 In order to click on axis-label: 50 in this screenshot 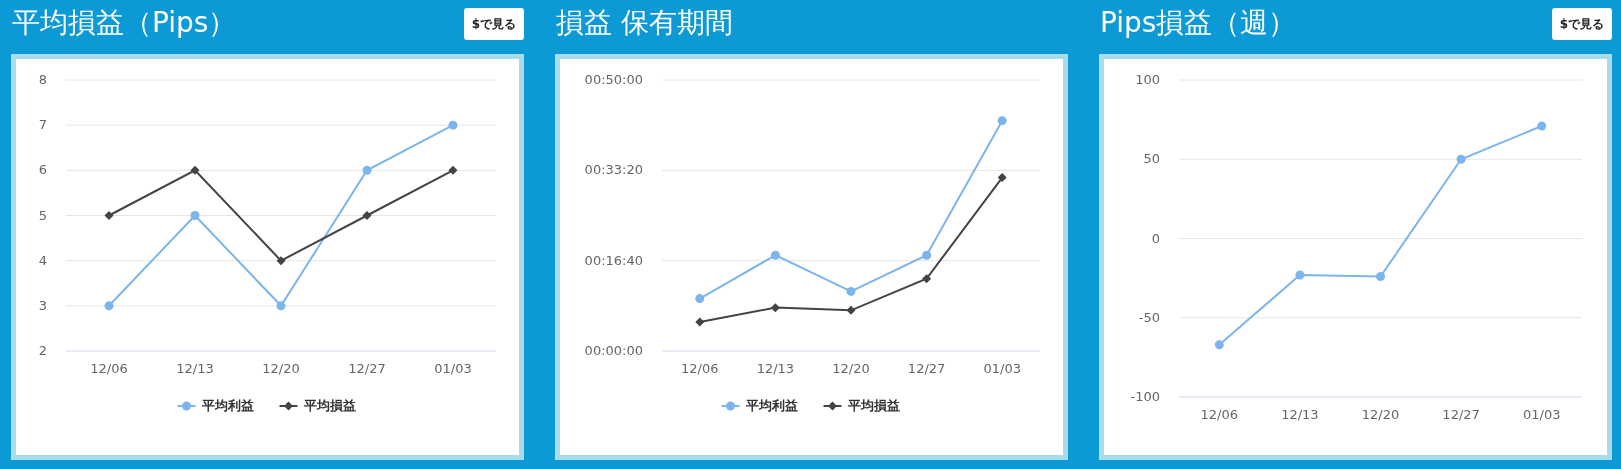, I will do `click(1151, 159)`.